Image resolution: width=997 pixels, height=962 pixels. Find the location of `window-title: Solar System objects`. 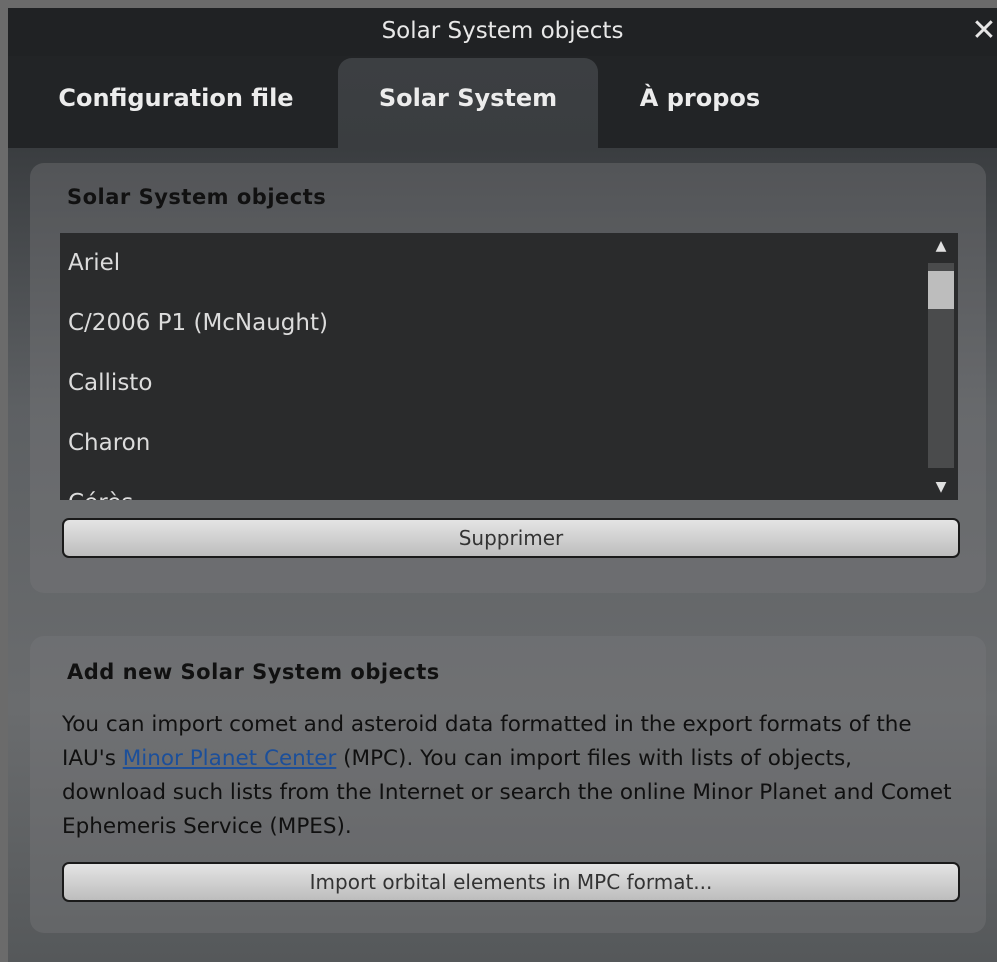

window-title: Solar System objects is located at coordinates (502, 31).